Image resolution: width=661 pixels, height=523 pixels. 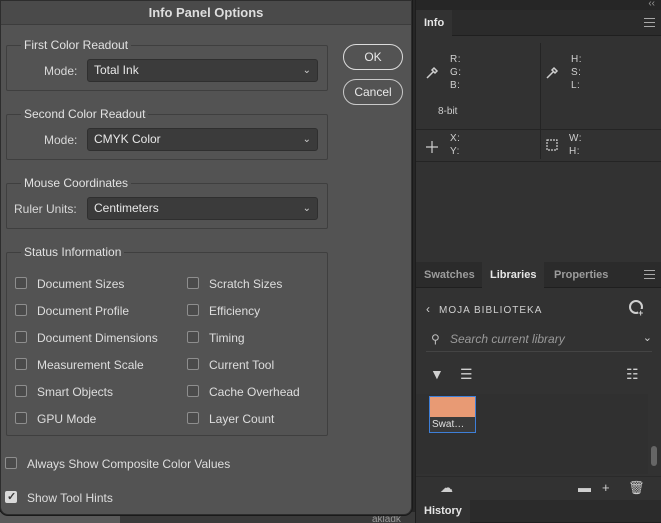 What do you see at coordinates (61, 71) in the screenshot?
I see `first-mode-label: Mode:` at bounding box center [61, 71].